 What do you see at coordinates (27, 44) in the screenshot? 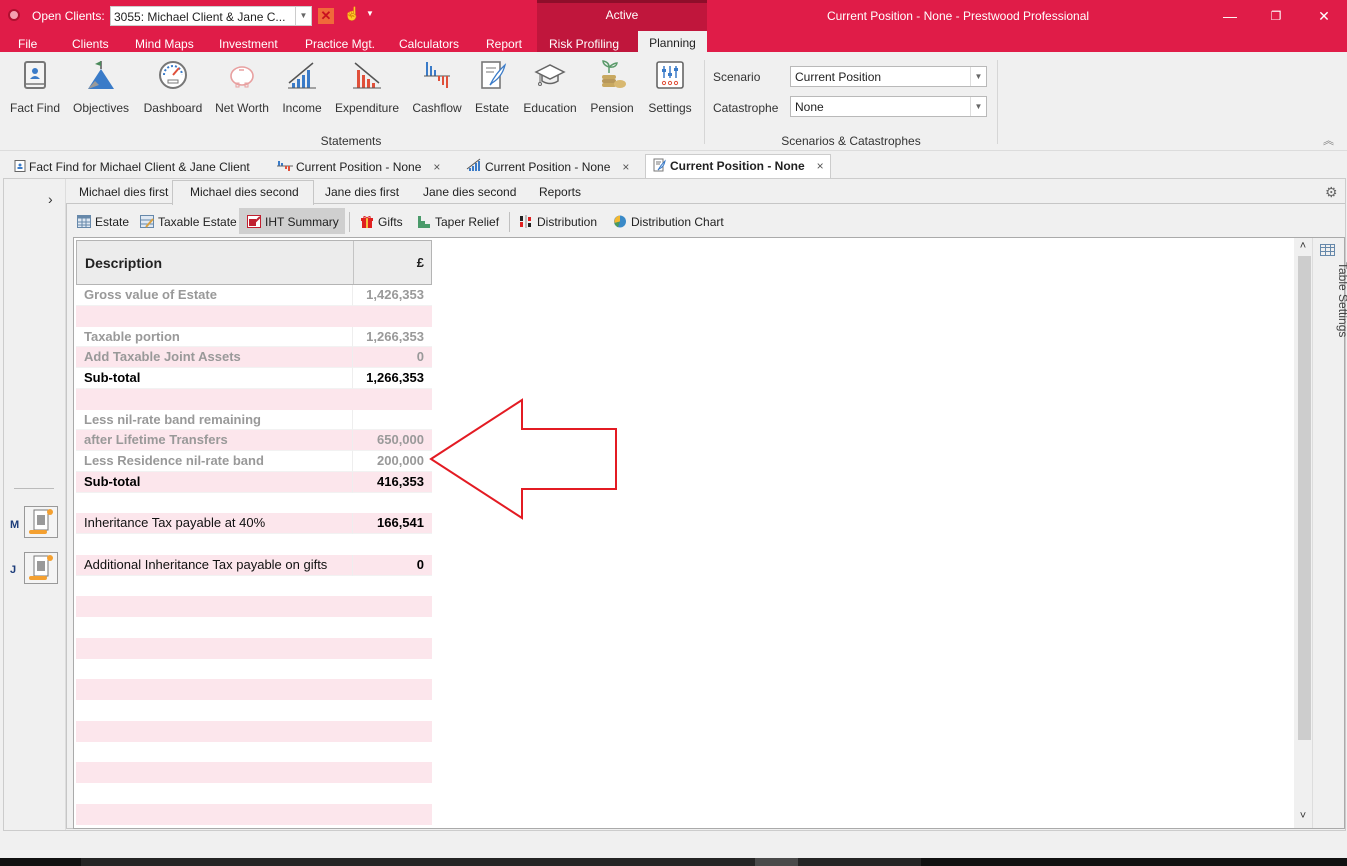
I see `menu-file: File` at bounding box center [27, 44].